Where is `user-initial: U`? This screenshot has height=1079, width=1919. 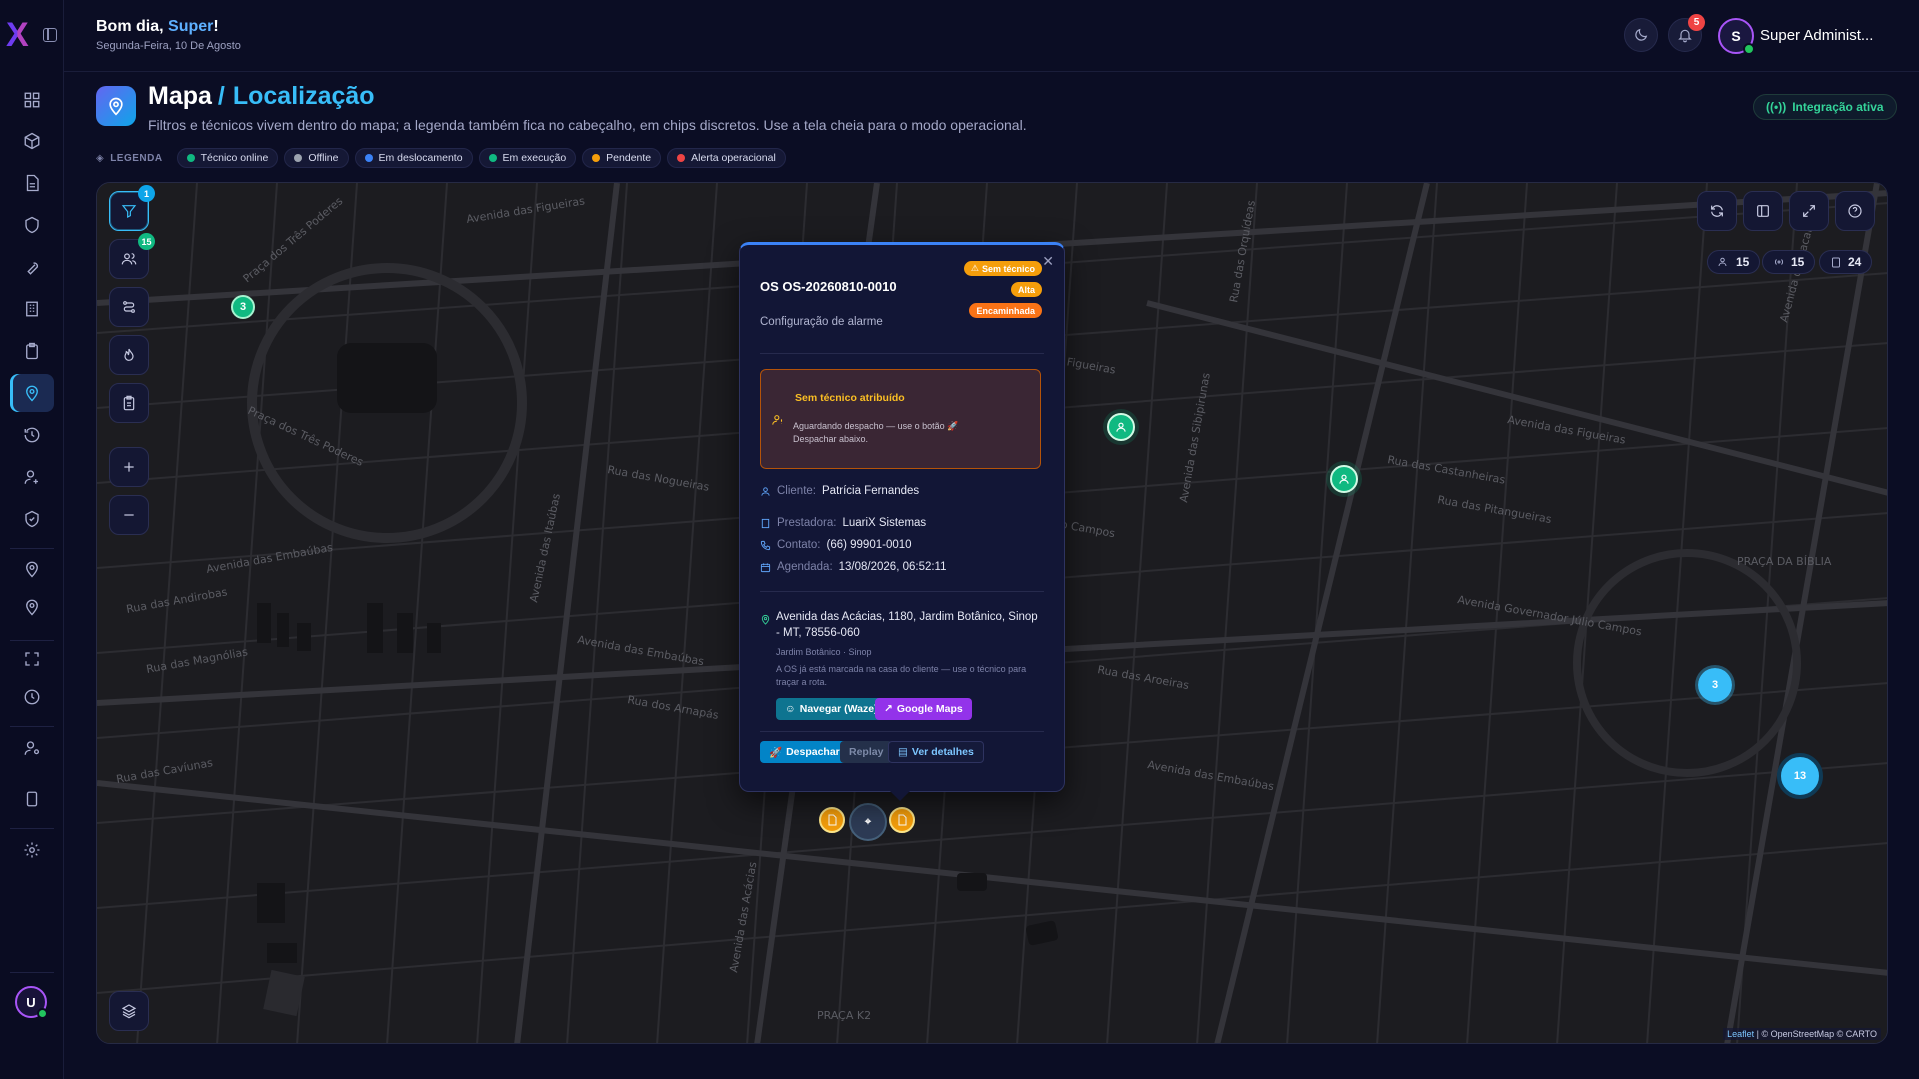
user-initial: U is located at coordinates (31, 1002).